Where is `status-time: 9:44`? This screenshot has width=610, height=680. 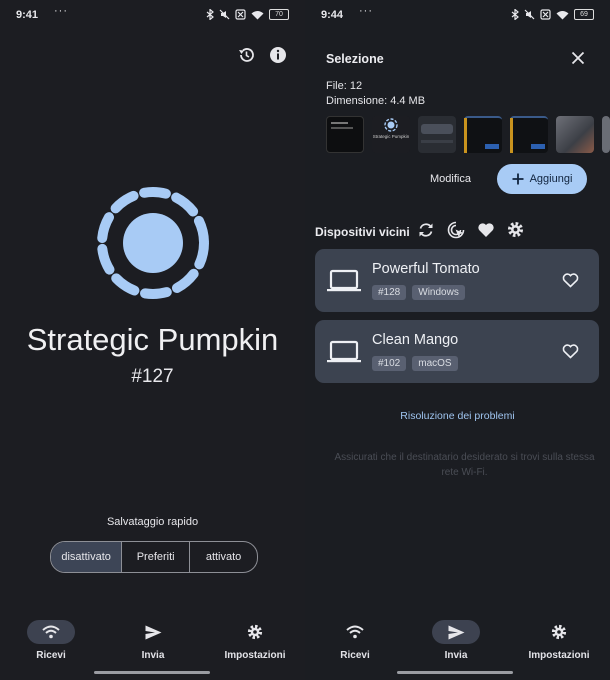 status-time: 9:44 is located at coordinates (332, 15).